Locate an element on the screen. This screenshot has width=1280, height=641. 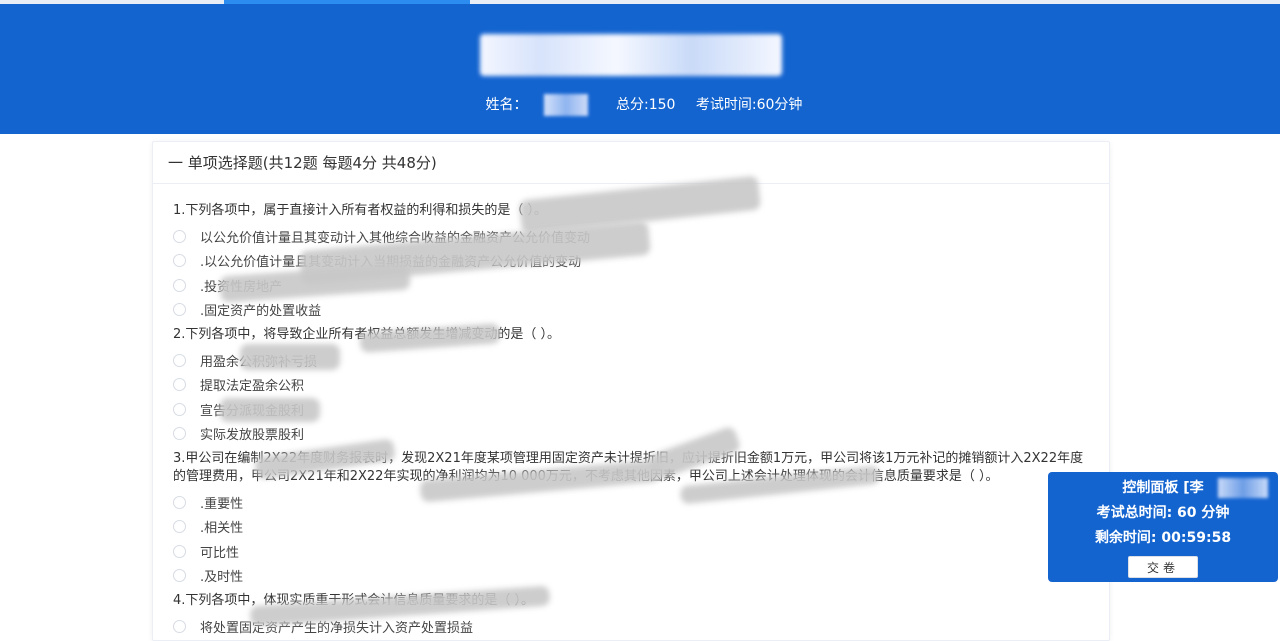
option-1d: .固定资产的处置收益 is located at coordinates (631, 310).